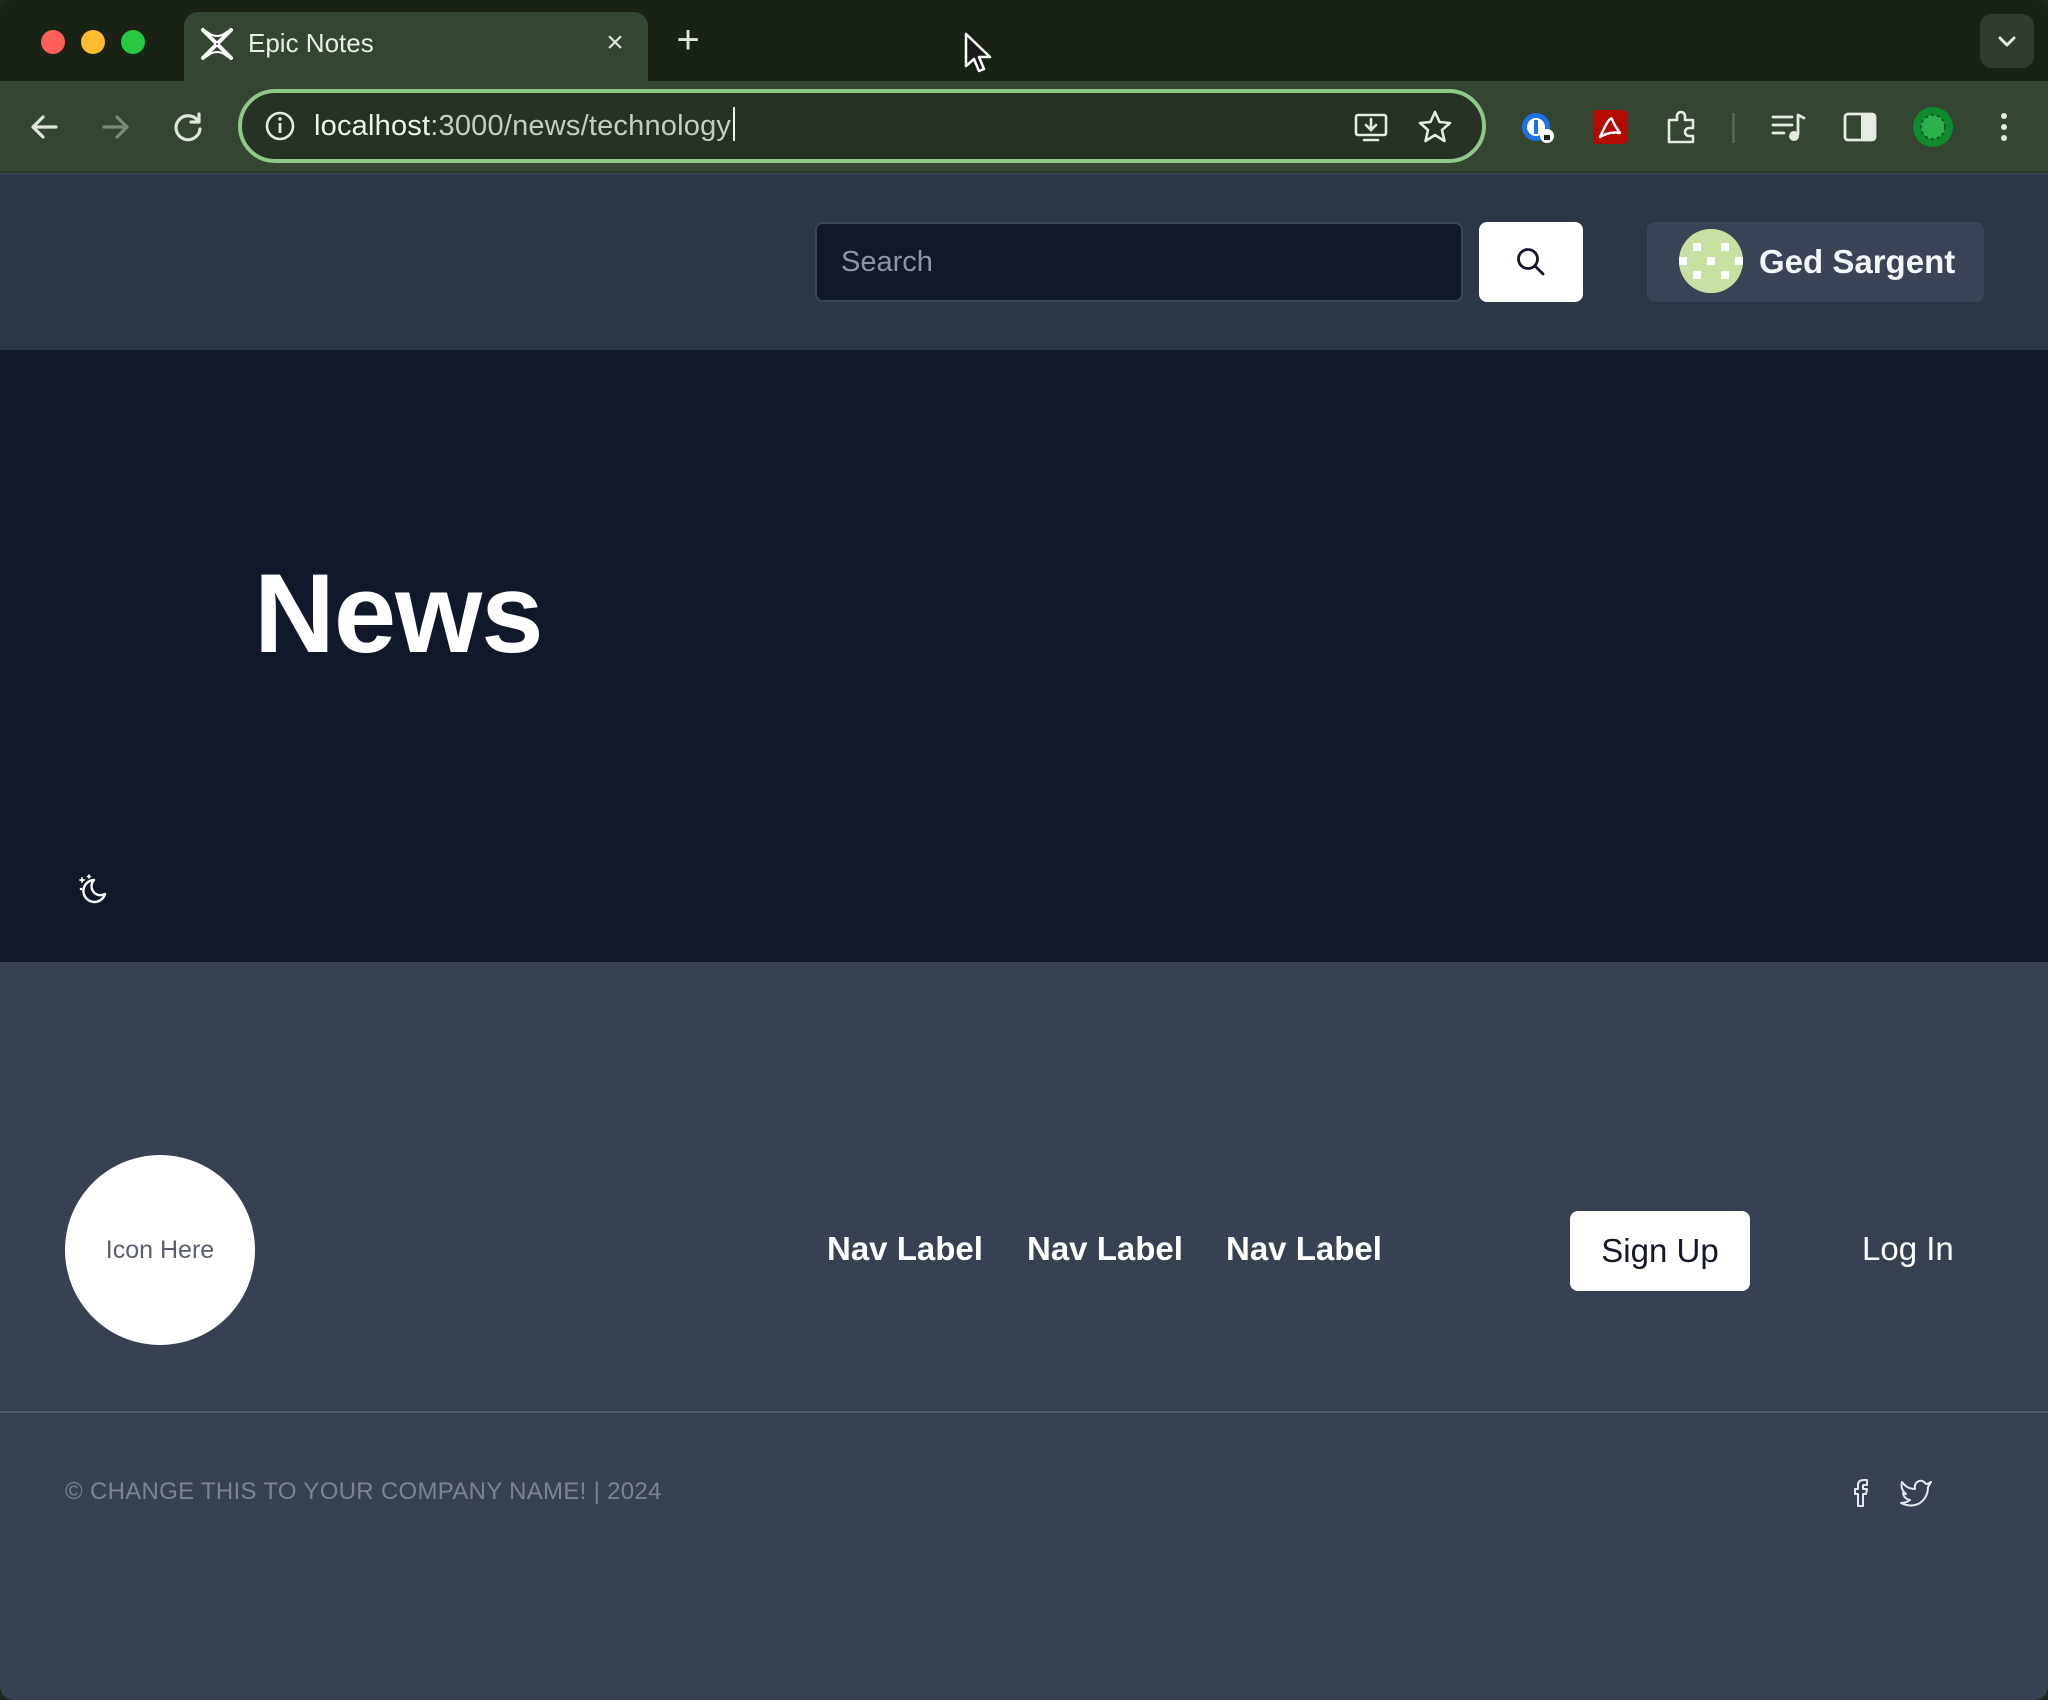 Image resolution: width=2048 pixels, height=1700 pixels. I want to click on logo-placeholder-text: Icon Here, so click(160, 1249).